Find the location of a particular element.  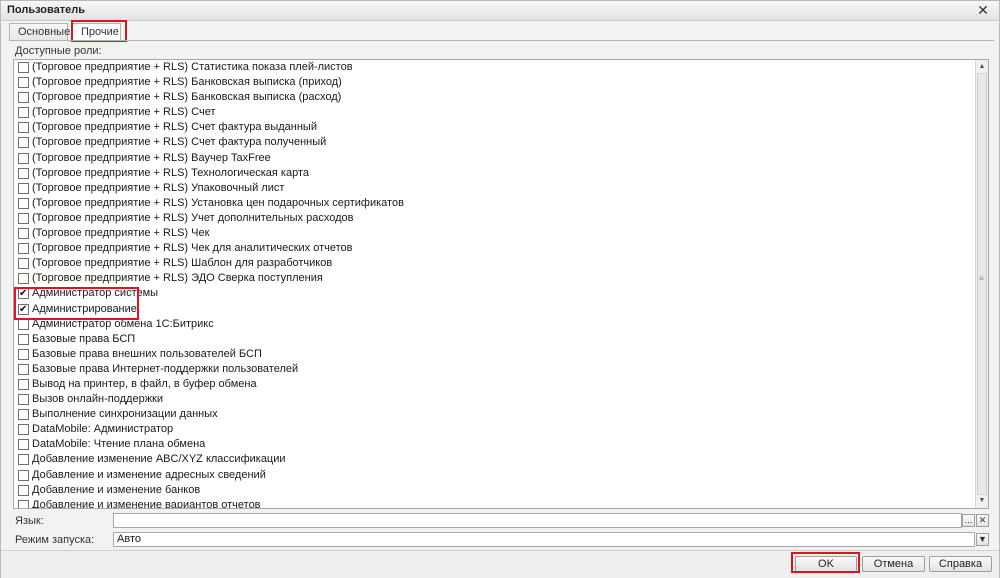

scroll-up-icon: ▲ is located at coordinates (982, 67).